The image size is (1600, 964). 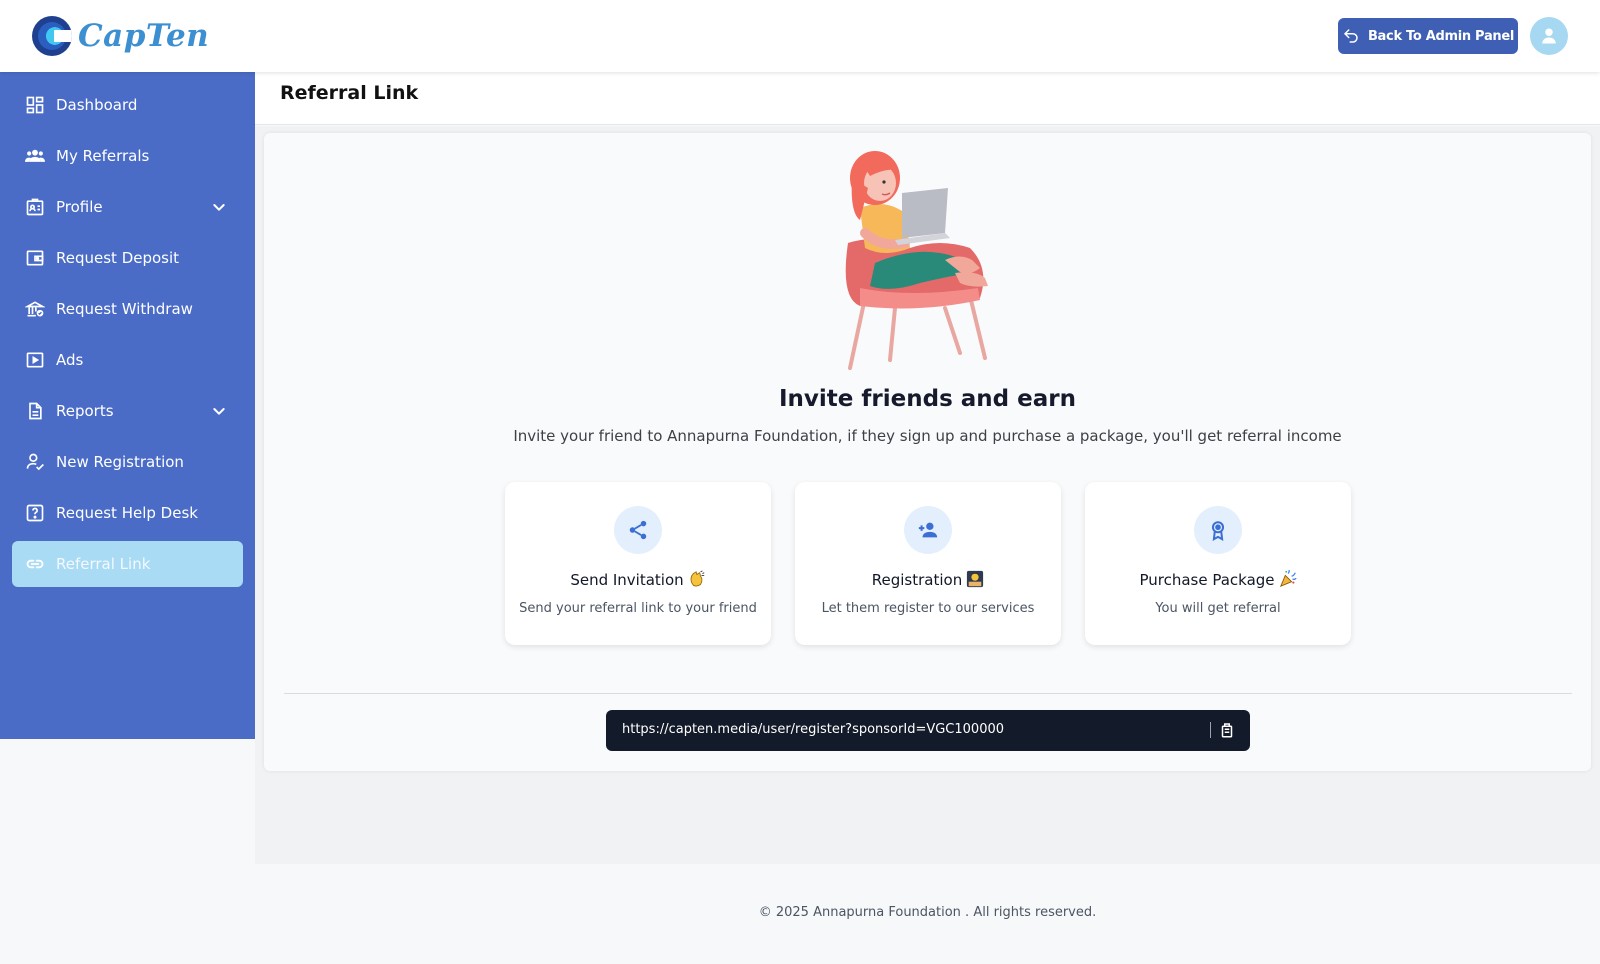 I want to click on sidebar-item-new-registration: New Registration, so click(x=127, y=462).